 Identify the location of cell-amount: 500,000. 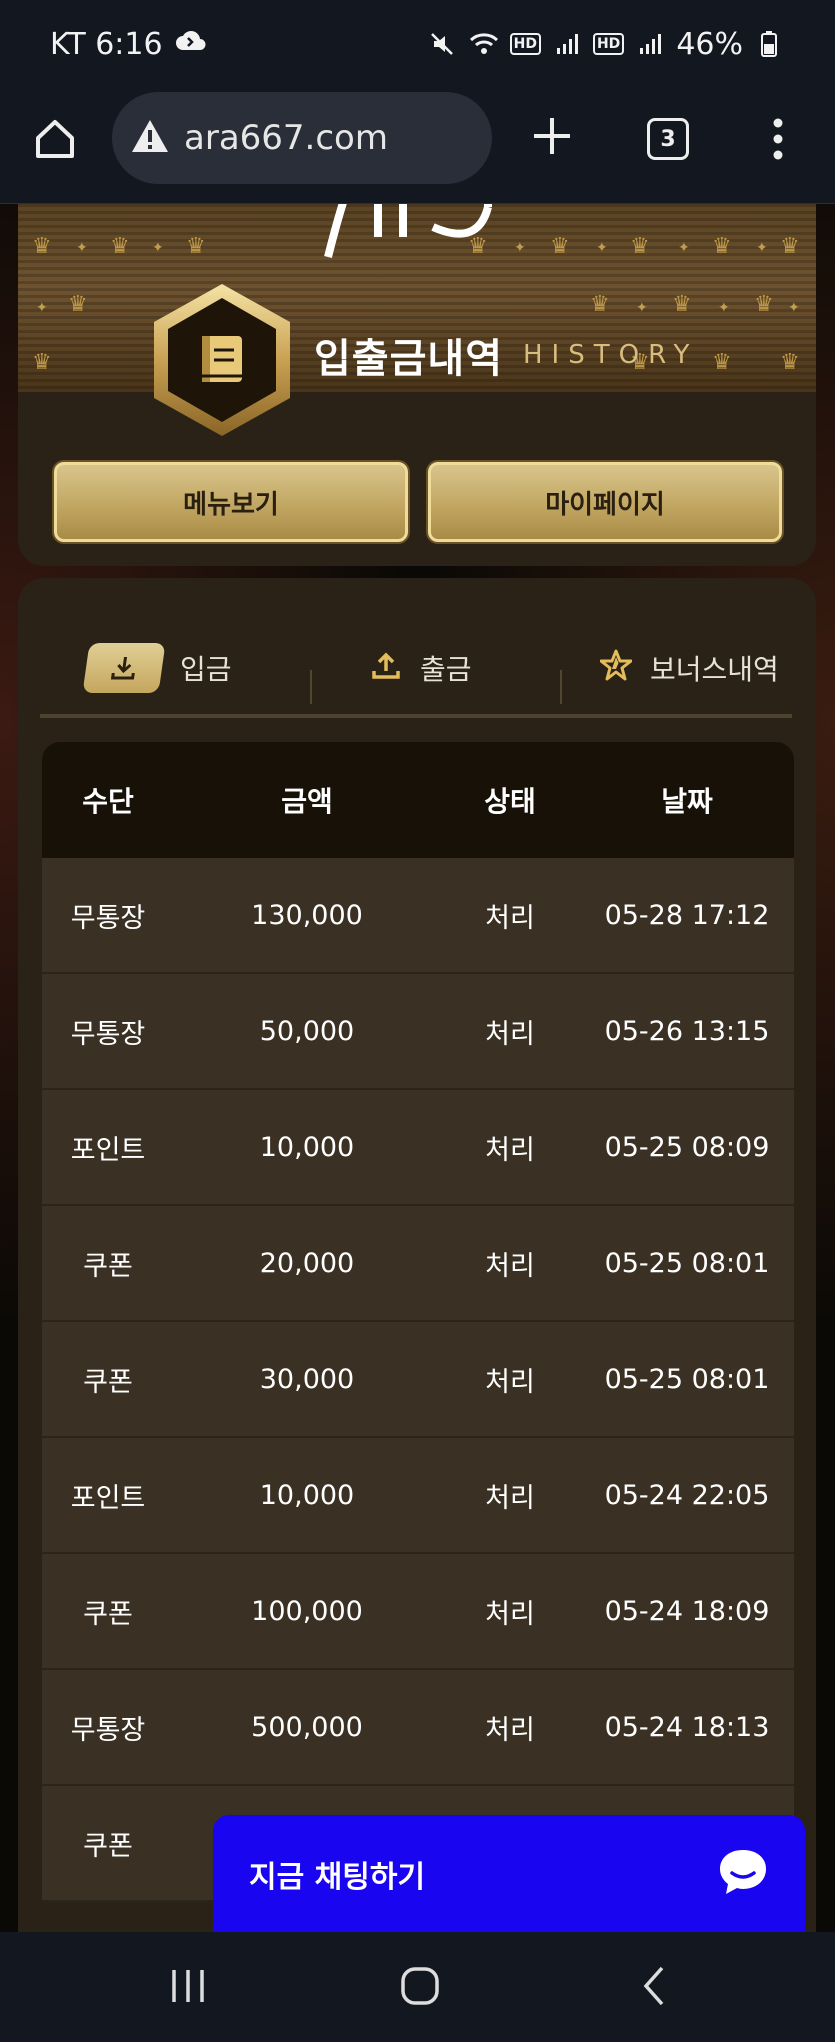
(307, 1727).